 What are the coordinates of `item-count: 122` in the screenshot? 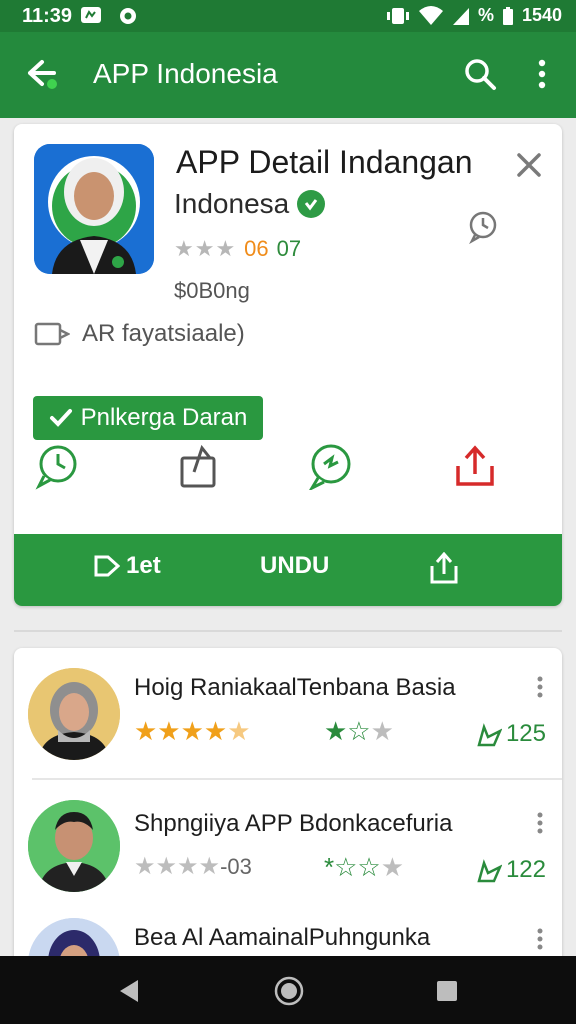 It's located at (511, 870).